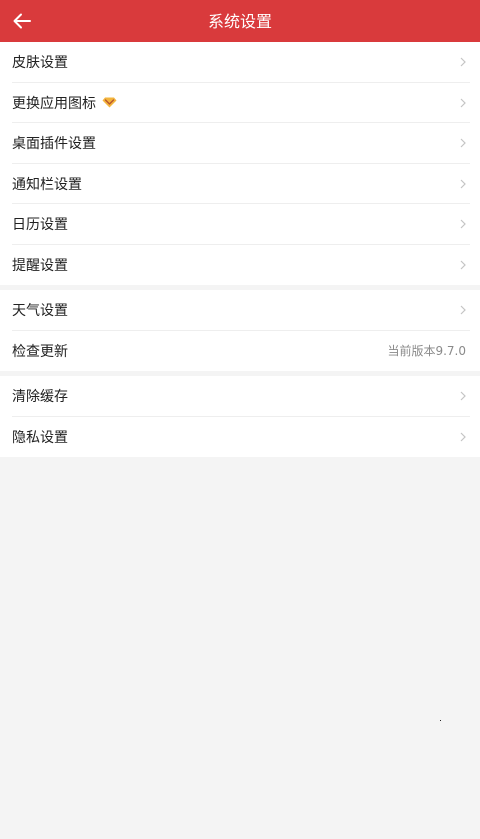 The height and width of the screenshot is (839, 480). I want to click on settings-group-weather-update: 天气设置 检查更新 当前版本9.7.0, so click(240, 330).